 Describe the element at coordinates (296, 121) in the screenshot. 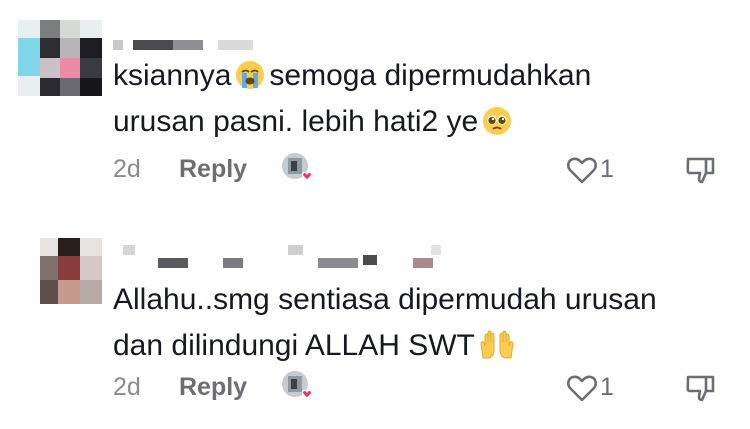

I see `comment-text-line2: urusan pasni. lebih hati2 ye` at that location.